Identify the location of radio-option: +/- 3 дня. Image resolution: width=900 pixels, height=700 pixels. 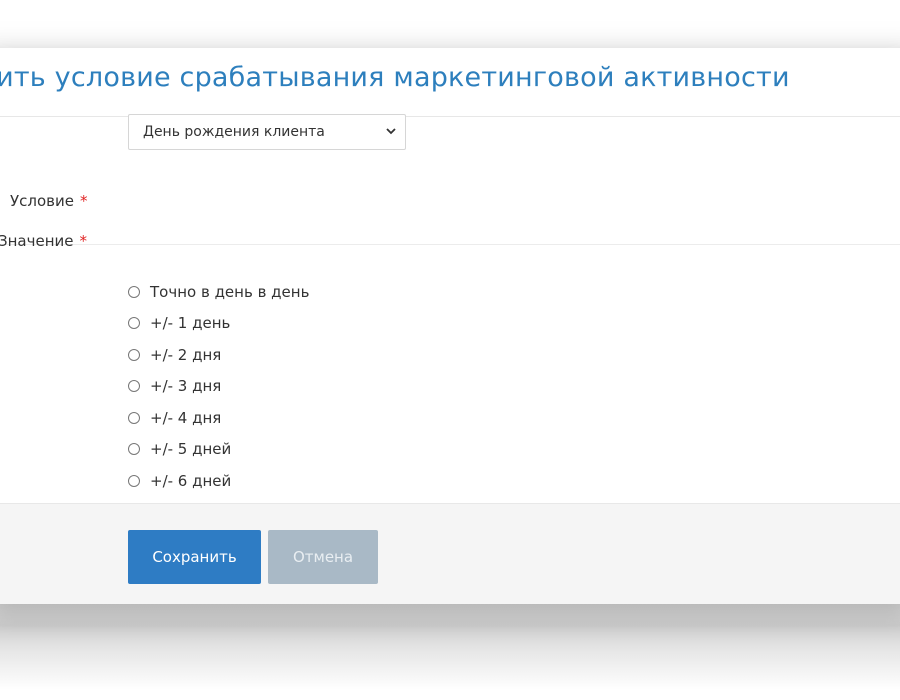
(218, 387).